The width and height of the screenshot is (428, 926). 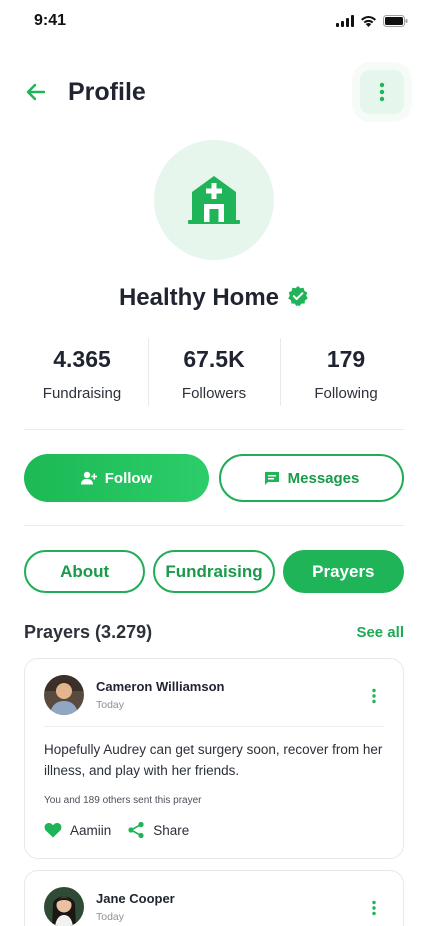 What do you see at coordinates (271, 478) in the screenshot?
I see `message-icon` at bounding box center [271, 478].